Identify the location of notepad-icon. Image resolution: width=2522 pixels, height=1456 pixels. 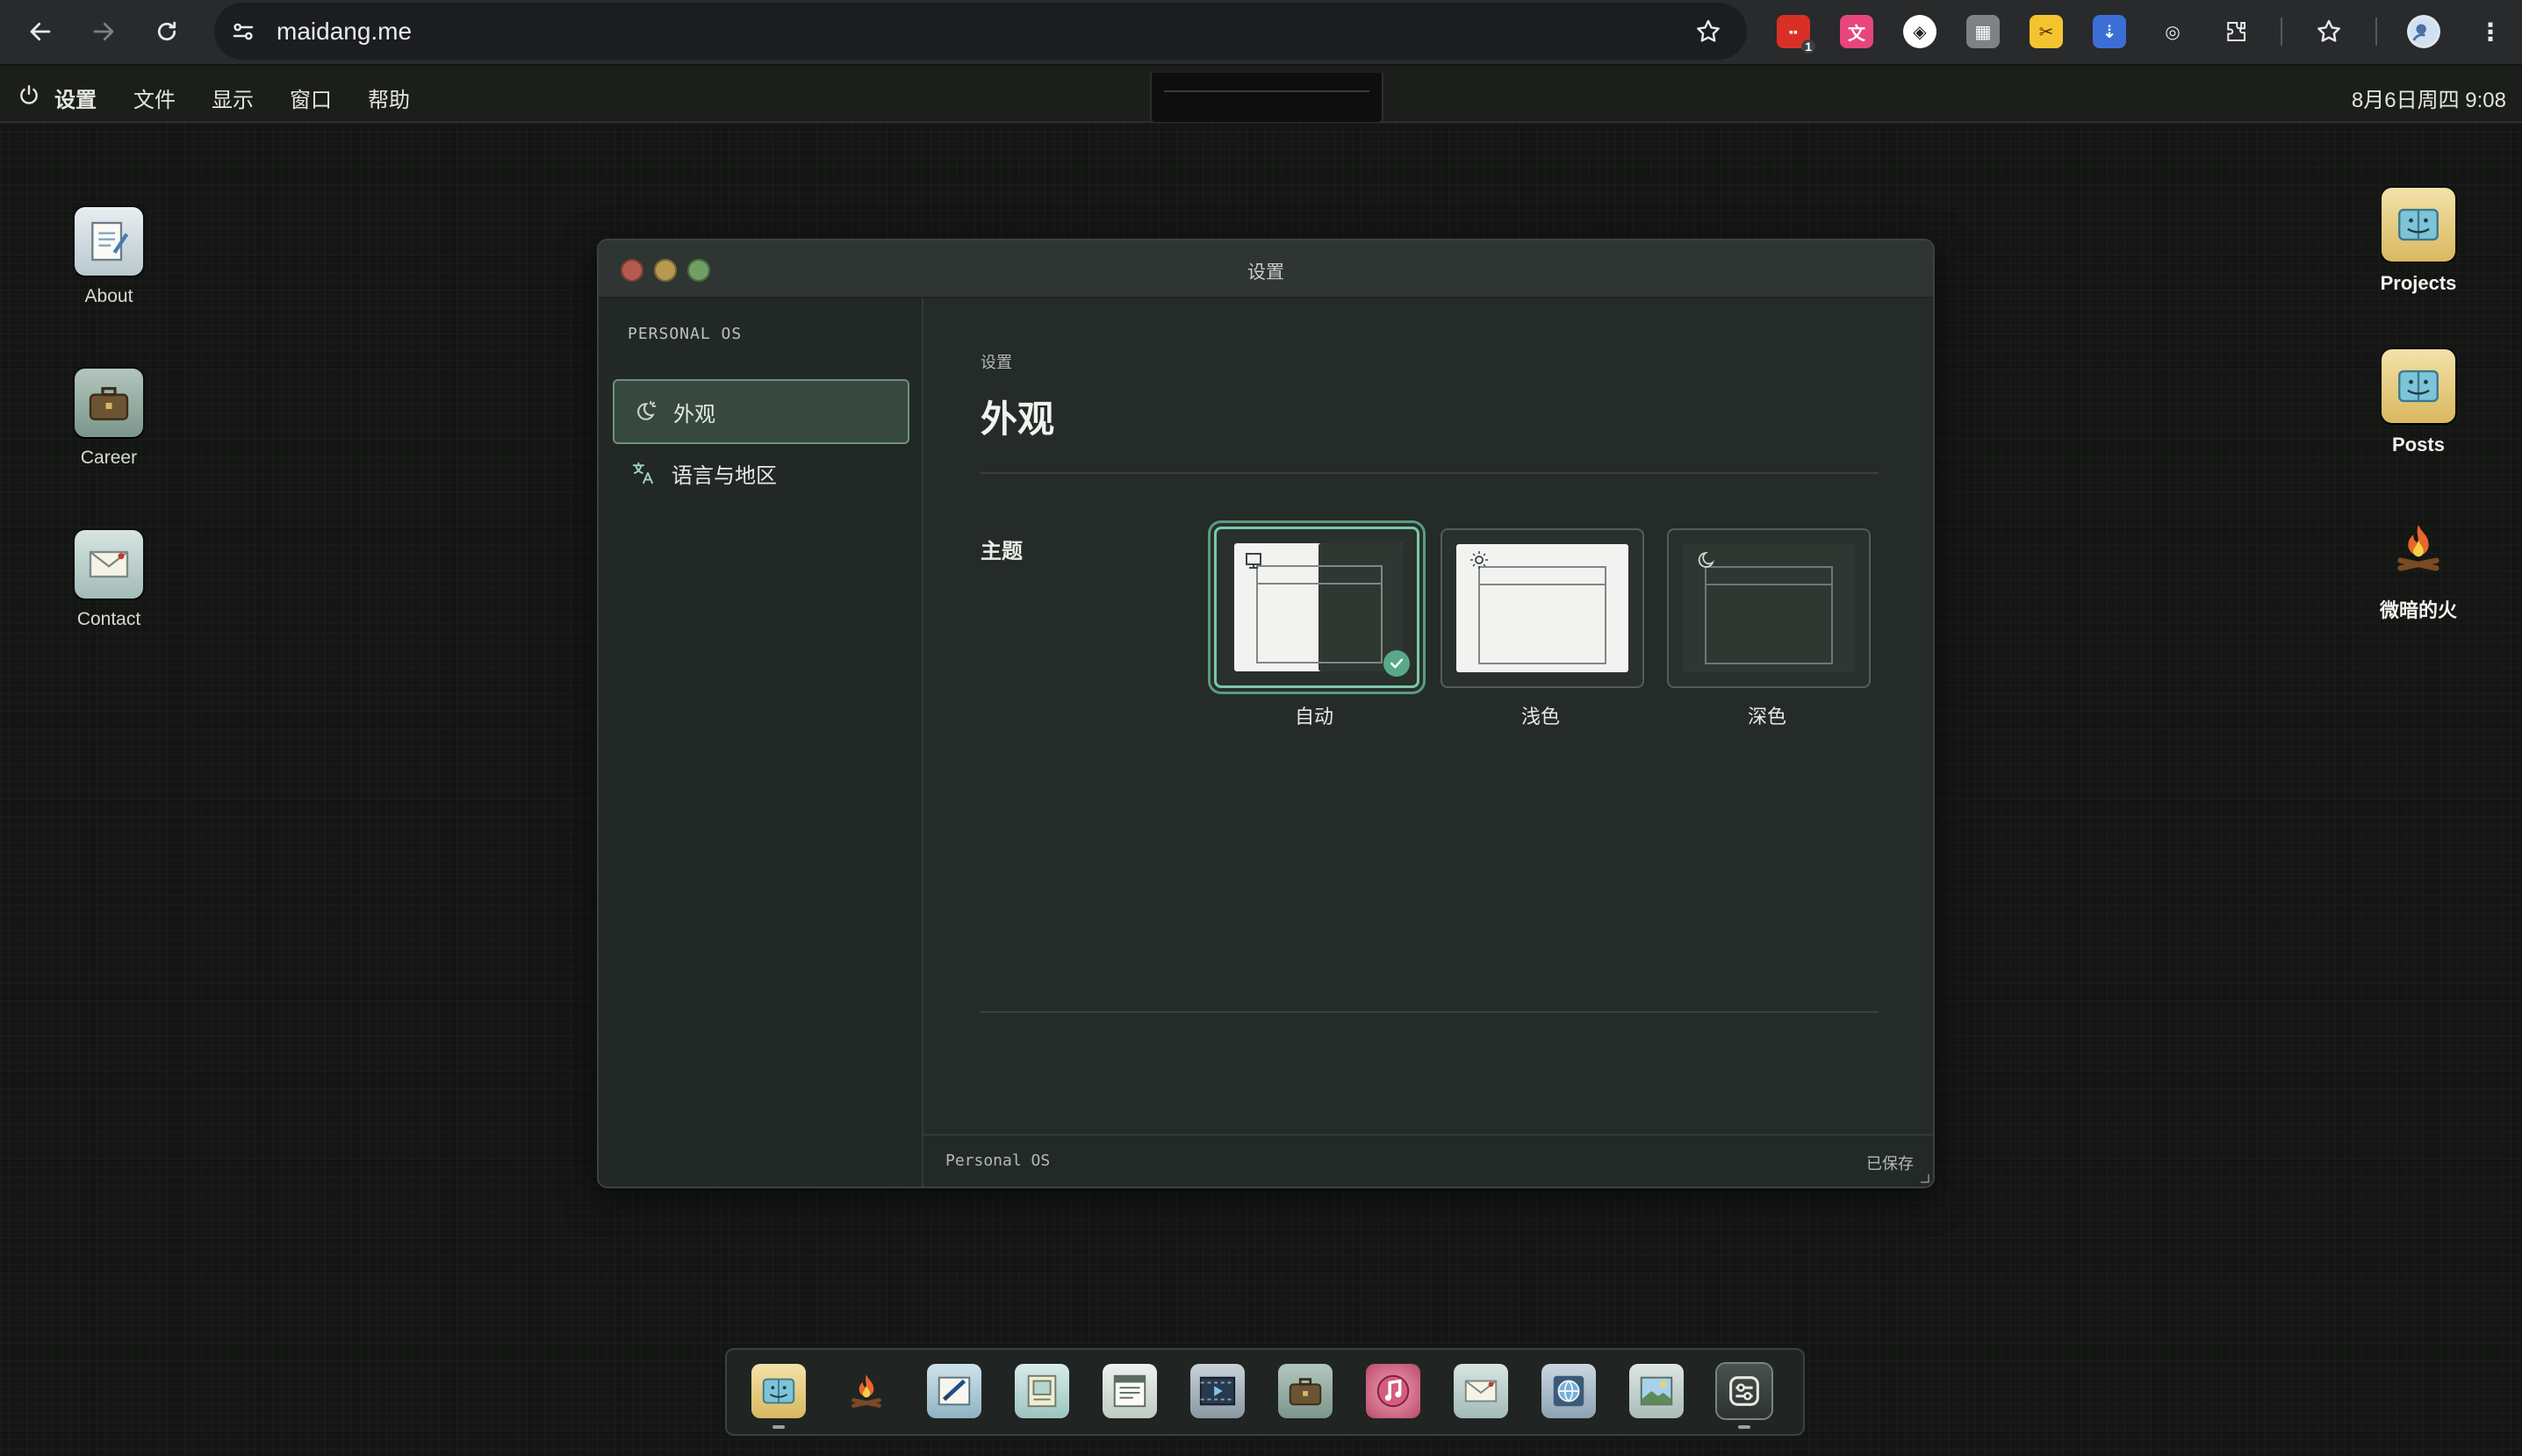
(109, 241).